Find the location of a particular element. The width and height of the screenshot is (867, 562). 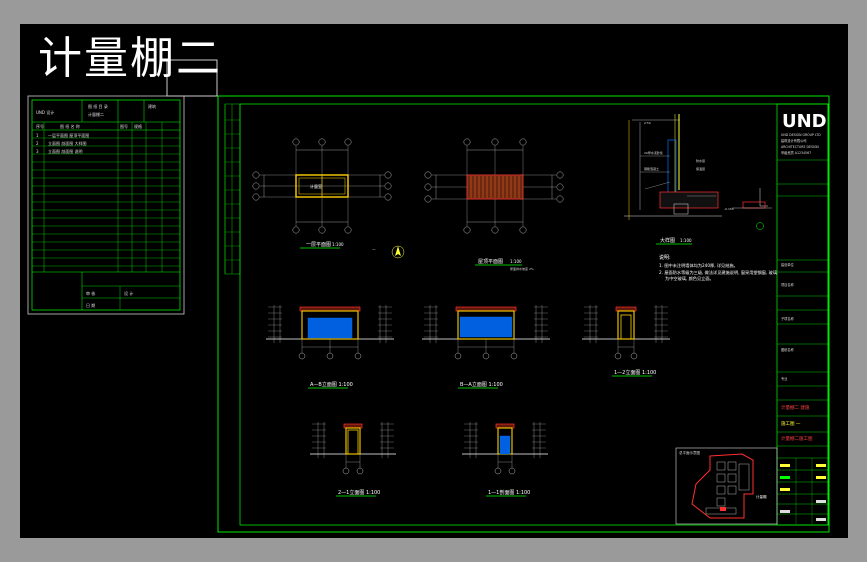

svg-text: 总平面示意图 is located at coordinates (689, 452).